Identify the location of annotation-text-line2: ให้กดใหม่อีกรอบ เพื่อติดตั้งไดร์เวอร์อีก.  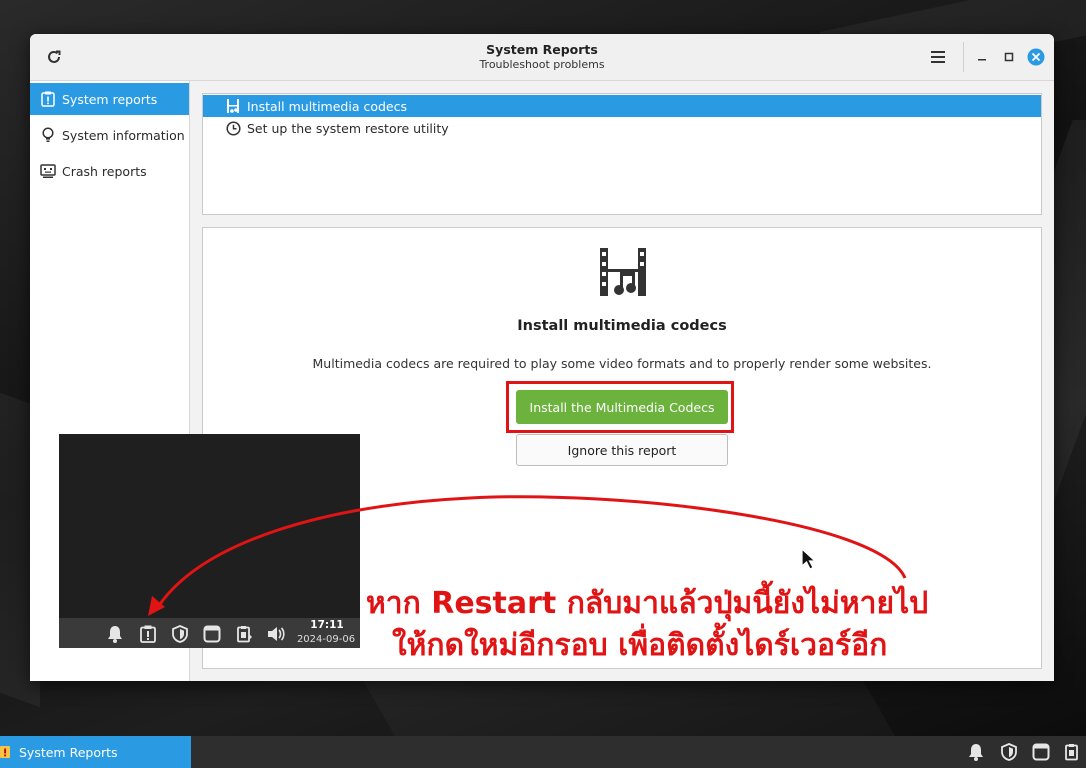
(640, 645).